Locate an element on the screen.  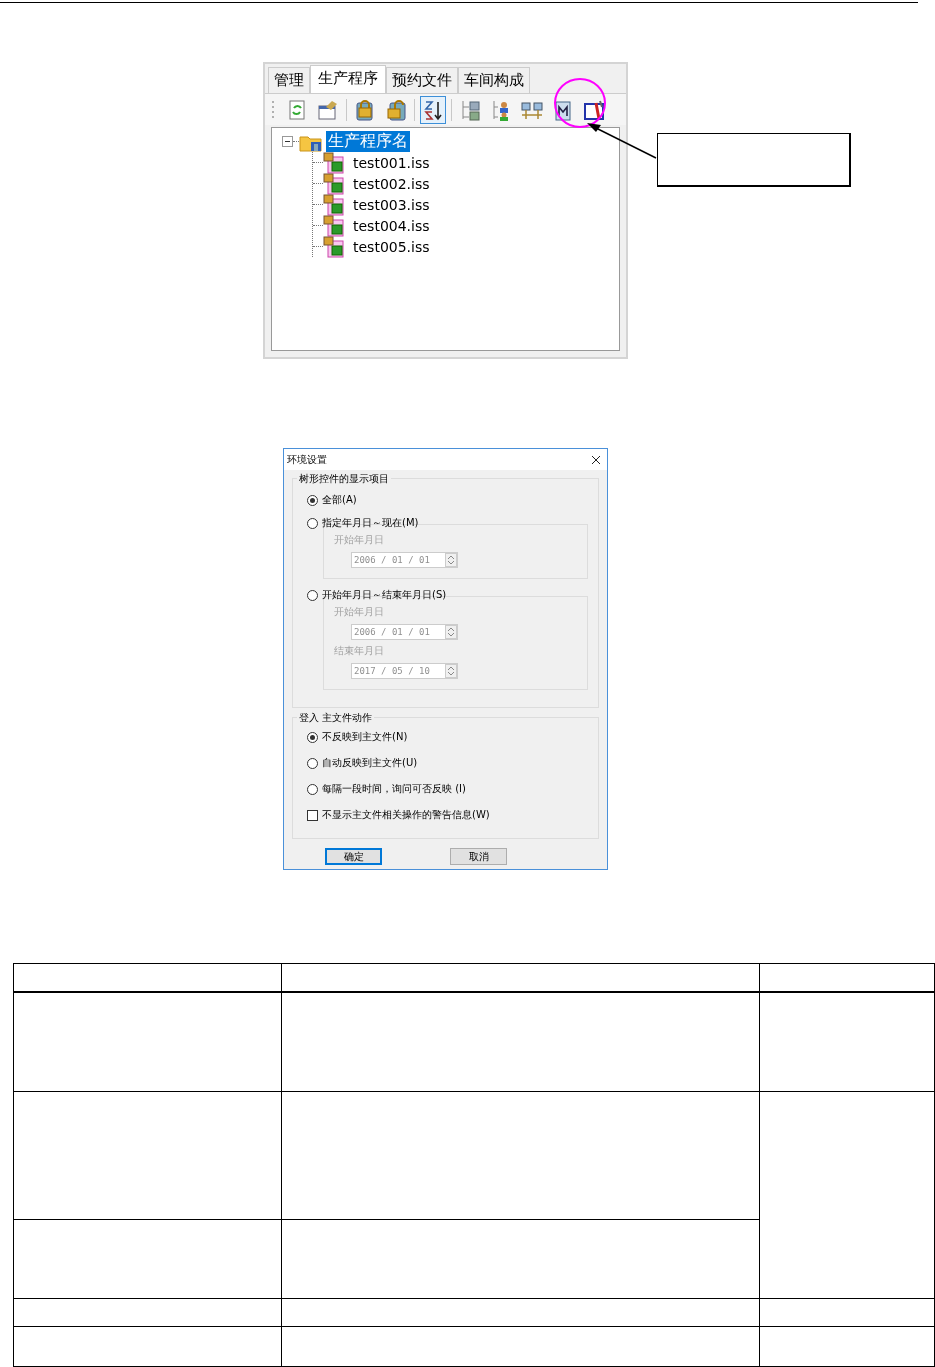
cancel-button: 取消 is located at coordinates (478, 856).